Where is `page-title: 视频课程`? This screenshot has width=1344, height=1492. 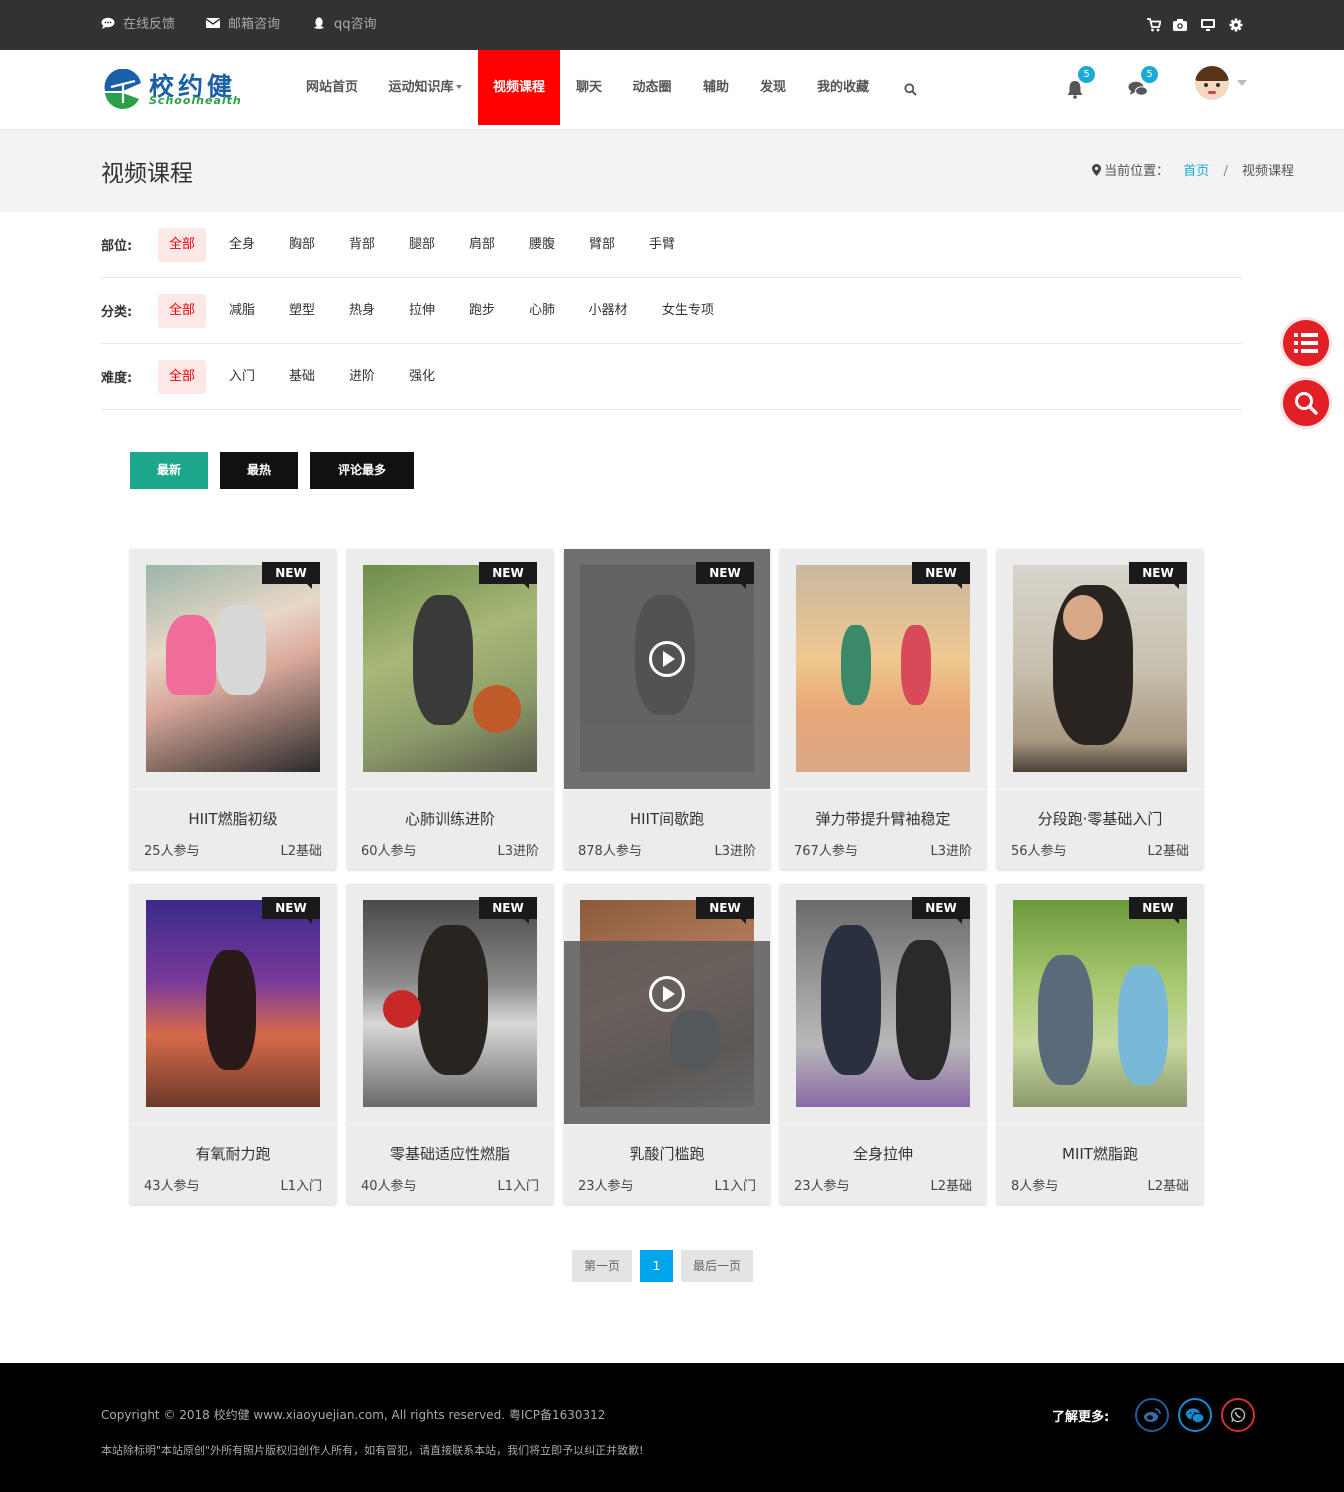 page-title: 视频课程 is located at coordinates (147, 174).